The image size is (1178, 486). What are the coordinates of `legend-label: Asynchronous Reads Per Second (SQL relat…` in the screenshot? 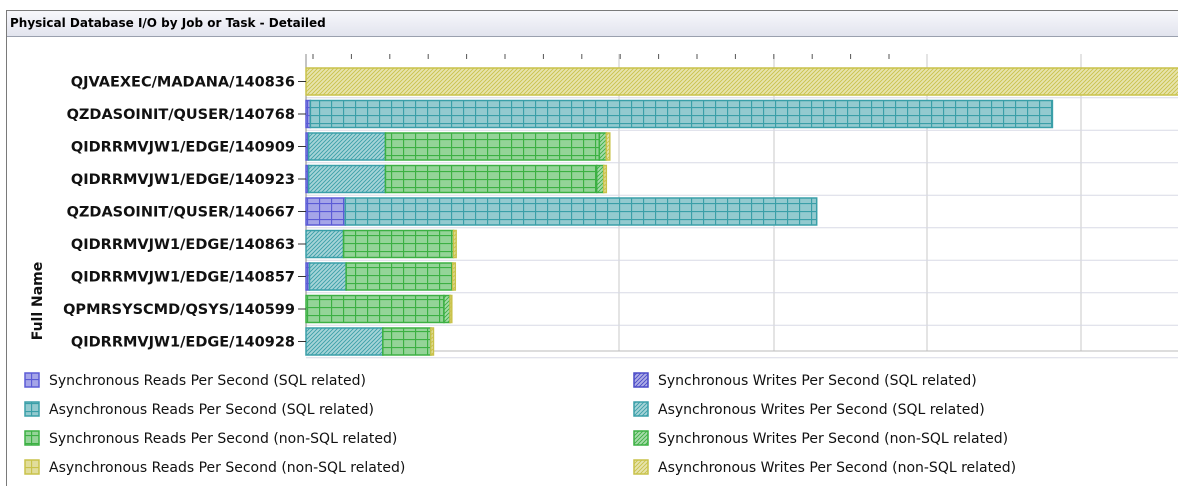 It's located at (211, 410).